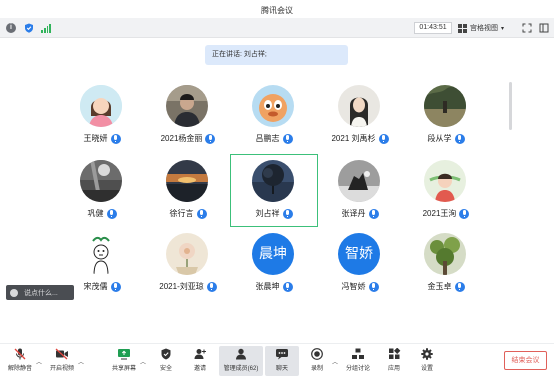  I want to click on speaking-indicator: 正在讲话: 刘占祥;, so click(276, 55).